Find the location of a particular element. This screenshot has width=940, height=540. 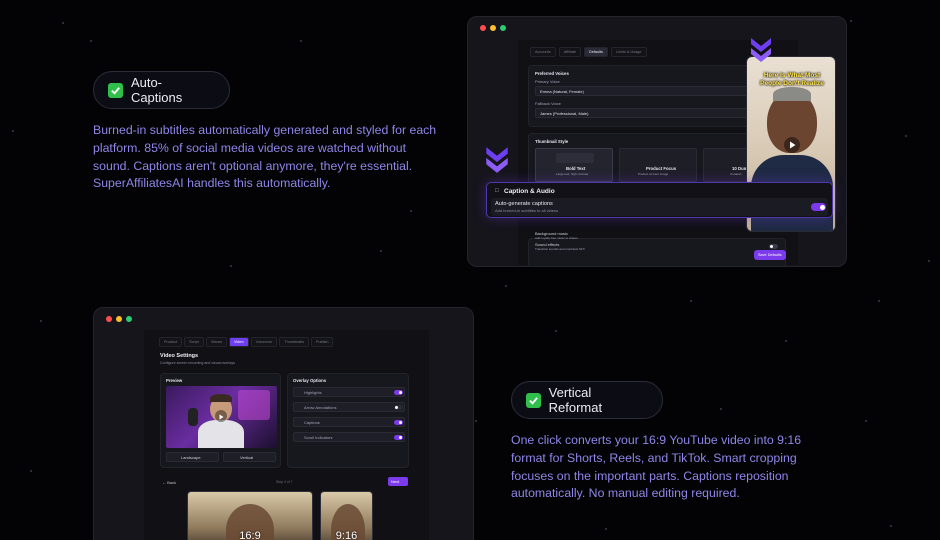

auto-captions-badge: Auto-Captions is located at coordinates (161, 90).